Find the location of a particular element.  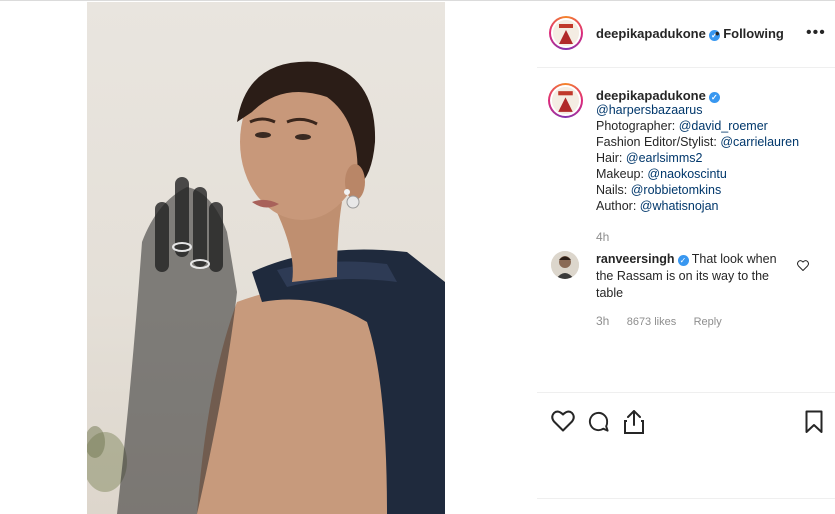

commenter-avatar is located at coordinates (565, 265).